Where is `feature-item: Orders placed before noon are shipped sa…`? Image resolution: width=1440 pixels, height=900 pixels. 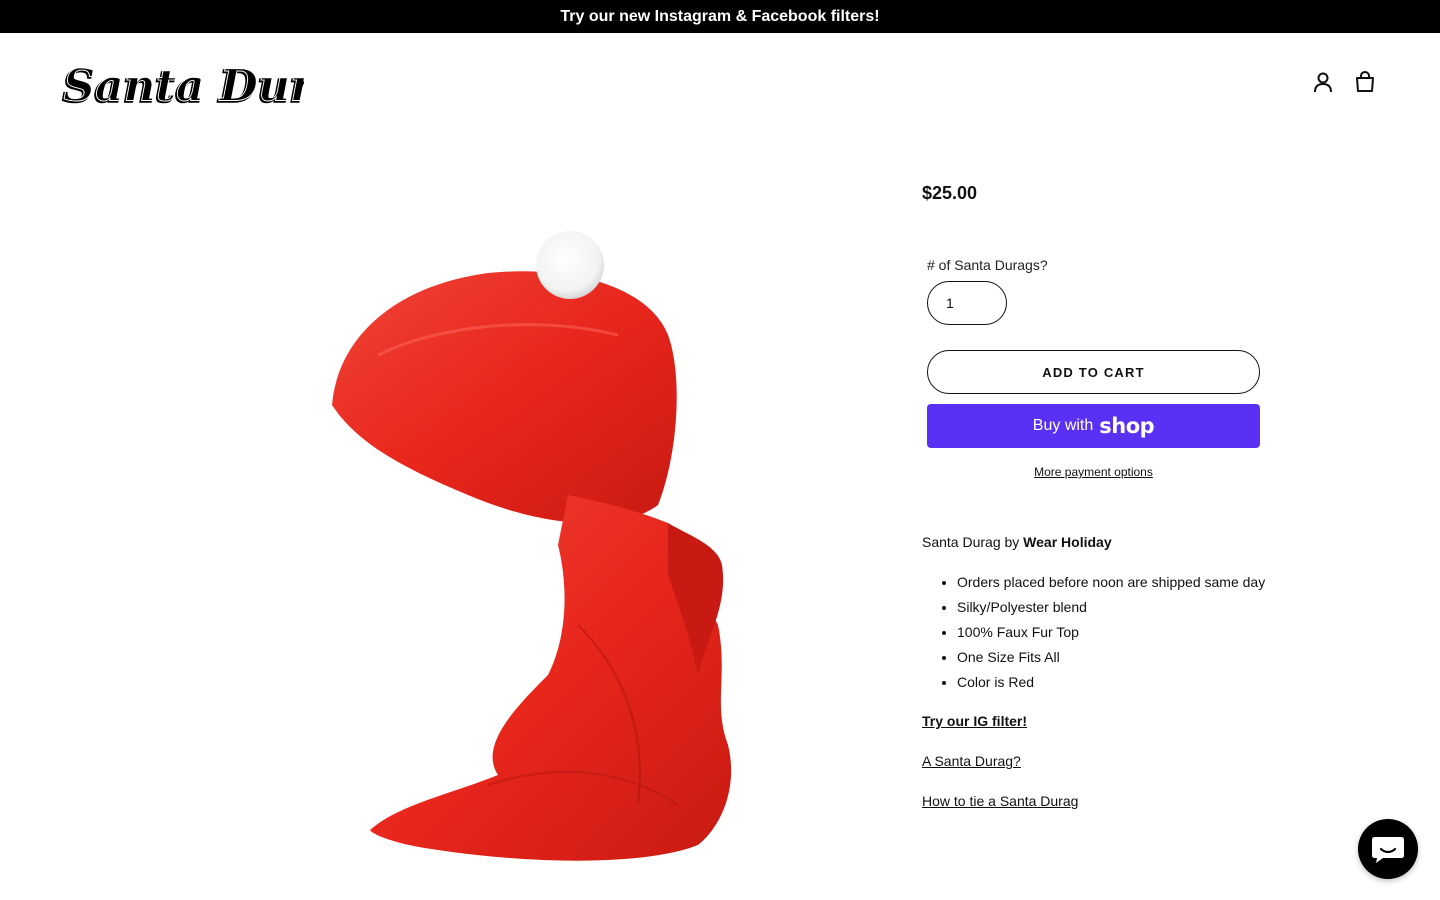 feature-item: Orders placed before noon are shipped sa… is located at coordinates (1111, 585).